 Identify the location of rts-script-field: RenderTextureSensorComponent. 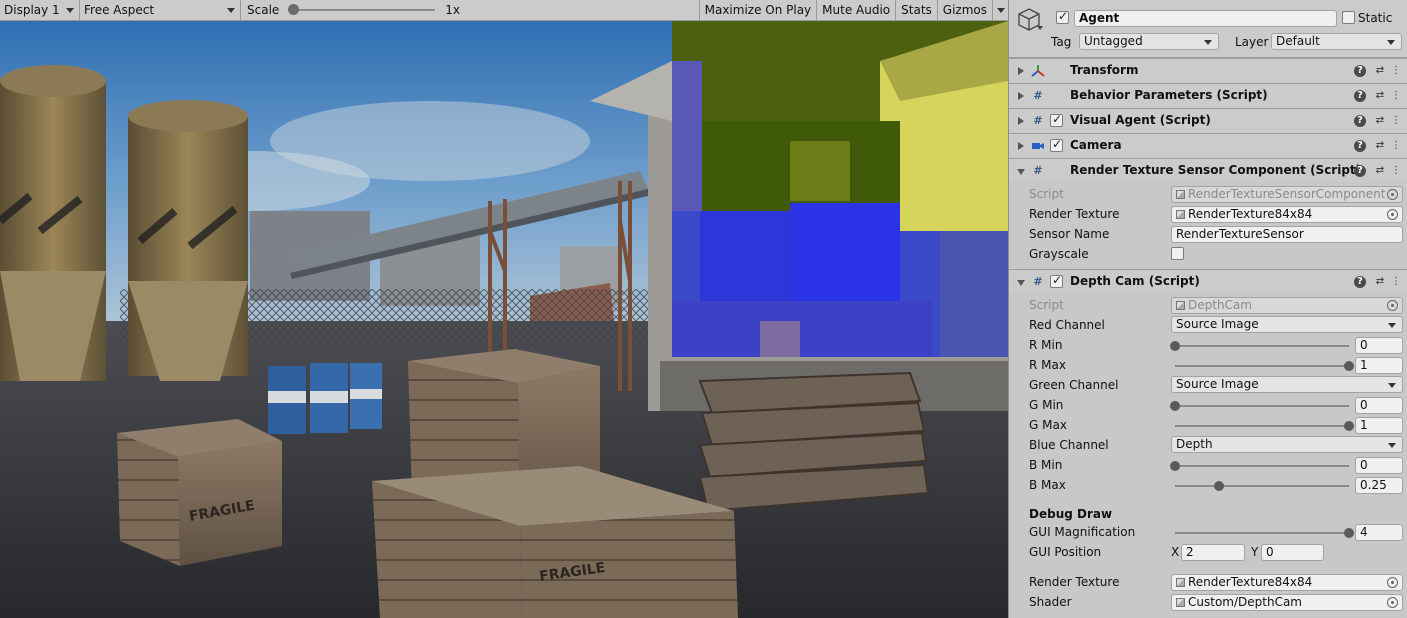
(1287, 194).